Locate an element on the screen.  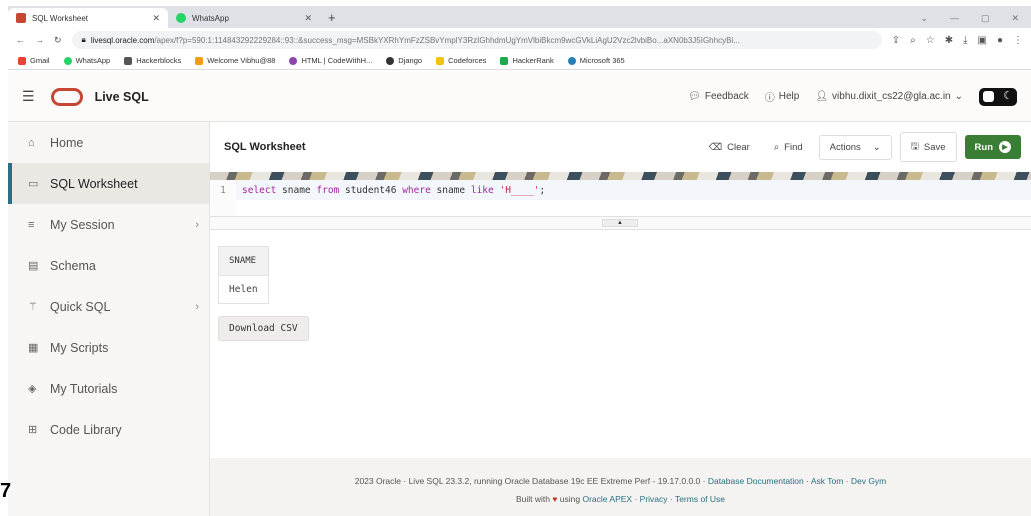
back-icon: ← is located at coordinates (20, 40).